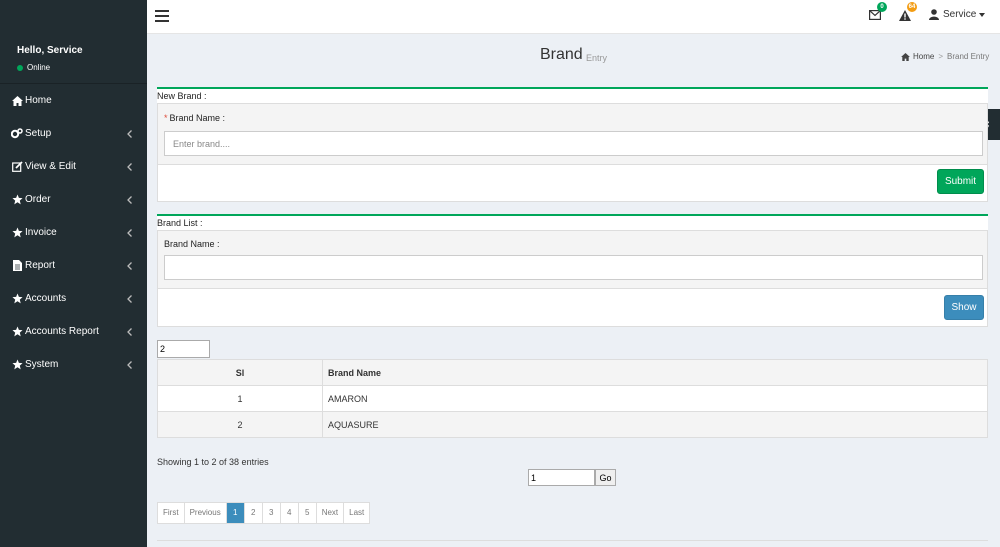 Image resolution: width=1000 pixels, height=547 pixels. Describe the element at coordinates (573, 17) in the screenshot. I see `top-header: 0 64 Service` at that location.